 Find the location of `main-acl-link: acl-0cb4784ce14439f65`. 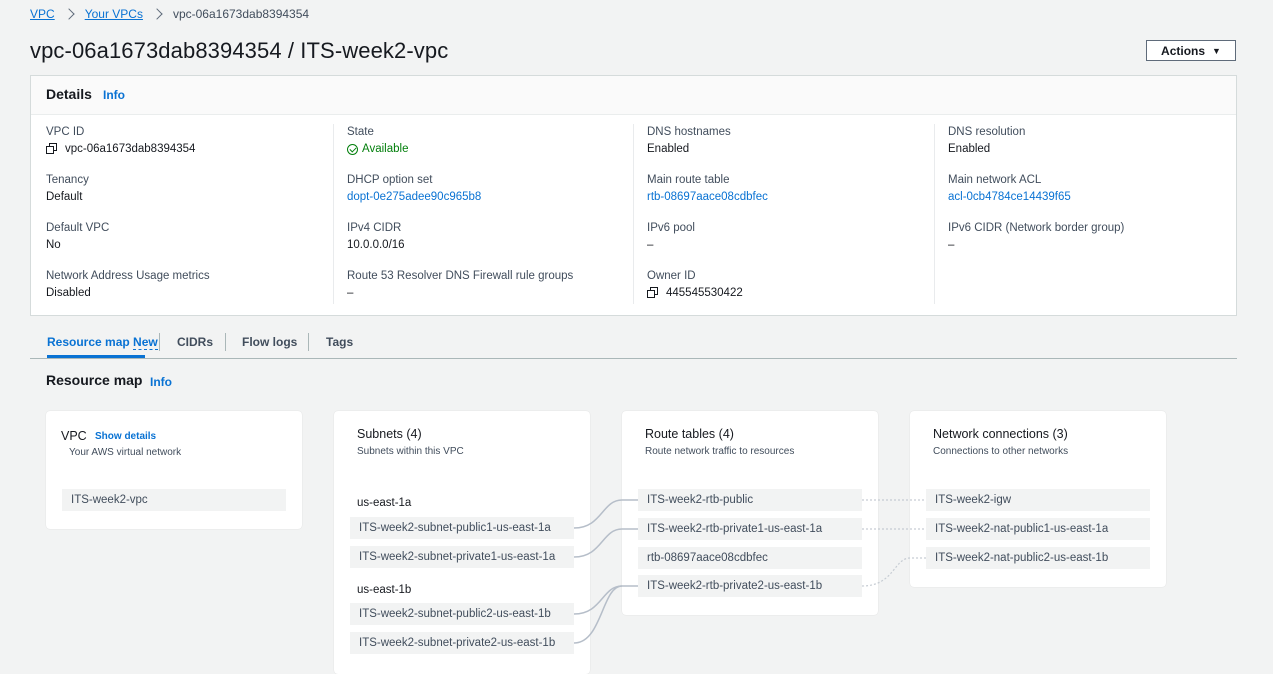

main-acl-link: acl-0cb4784ce14439f65 is located at coordinates (1009, 197).